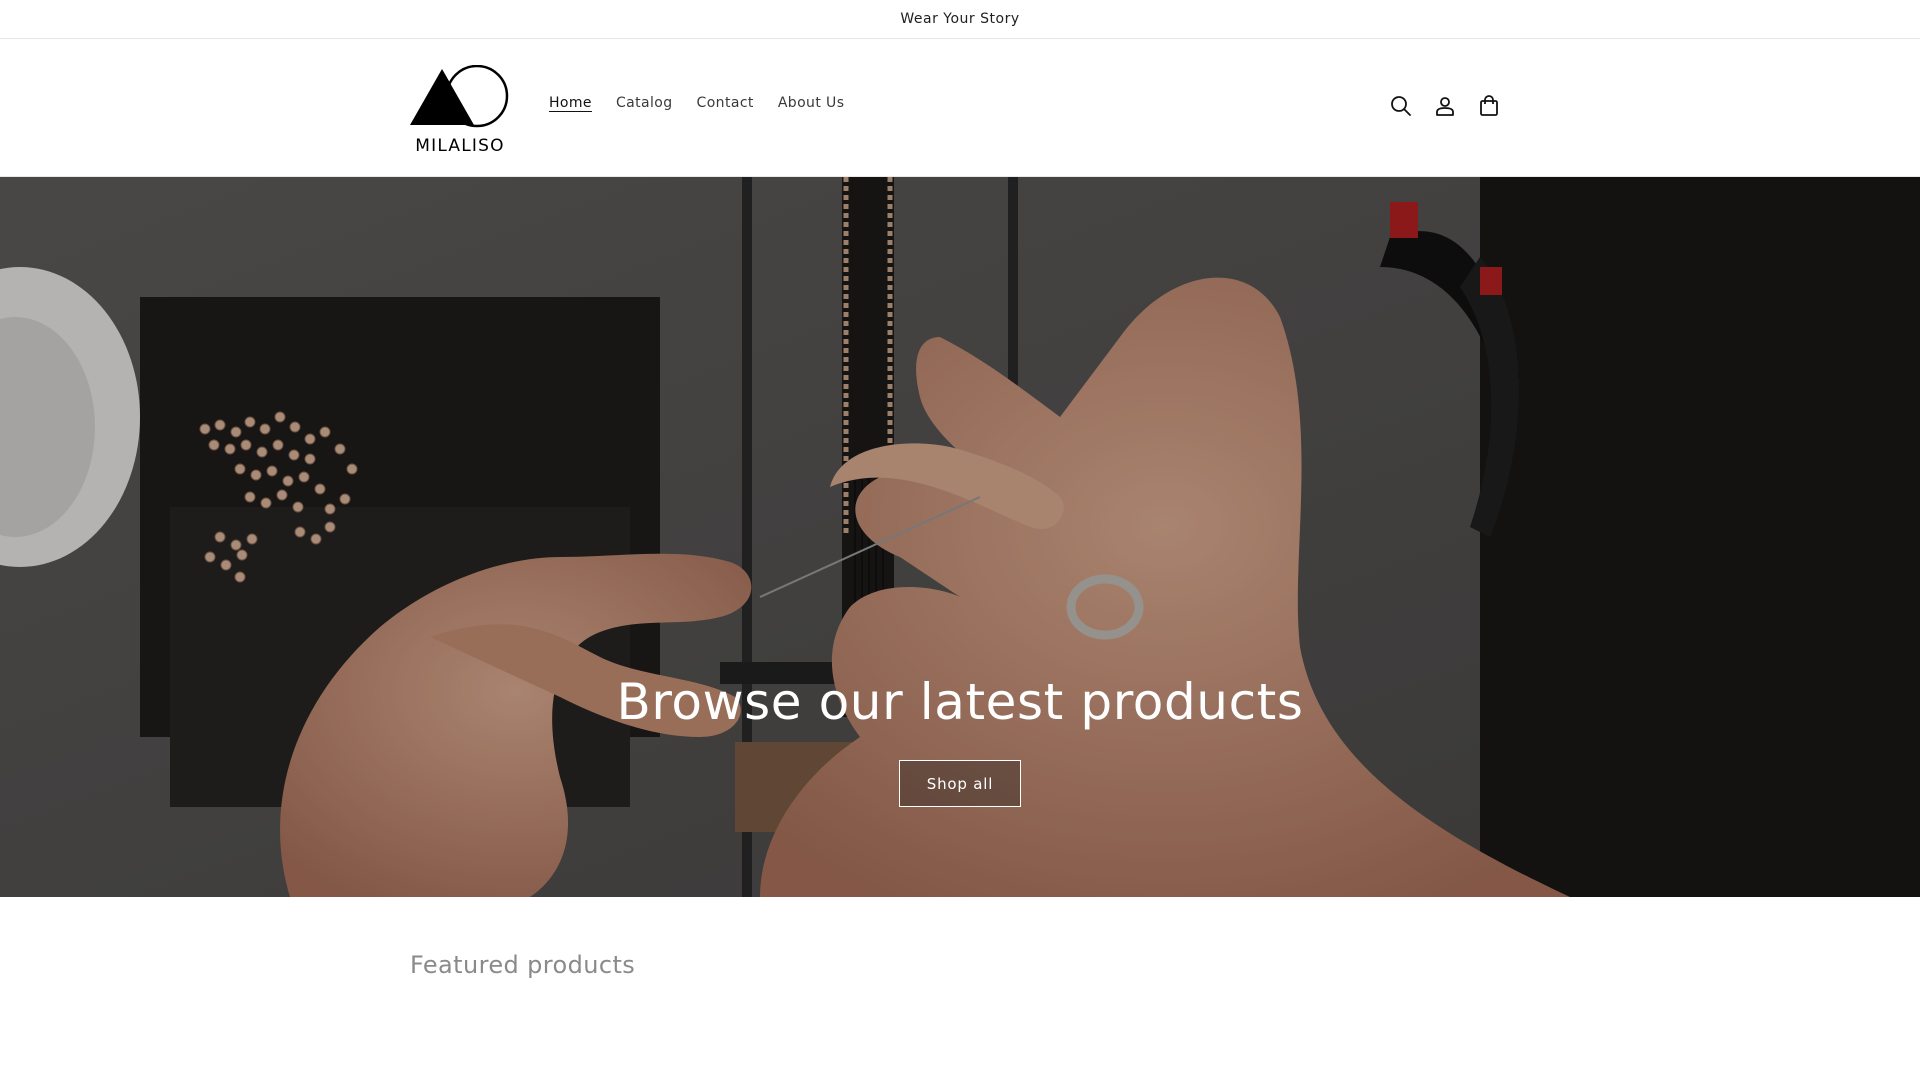 Image resolution: width=1920 pixels, height=1080 pixels. What do you see at coordinates (570, 103) in the screenshot?
I see `nav-home: Home` at bounding box center [570, 103].